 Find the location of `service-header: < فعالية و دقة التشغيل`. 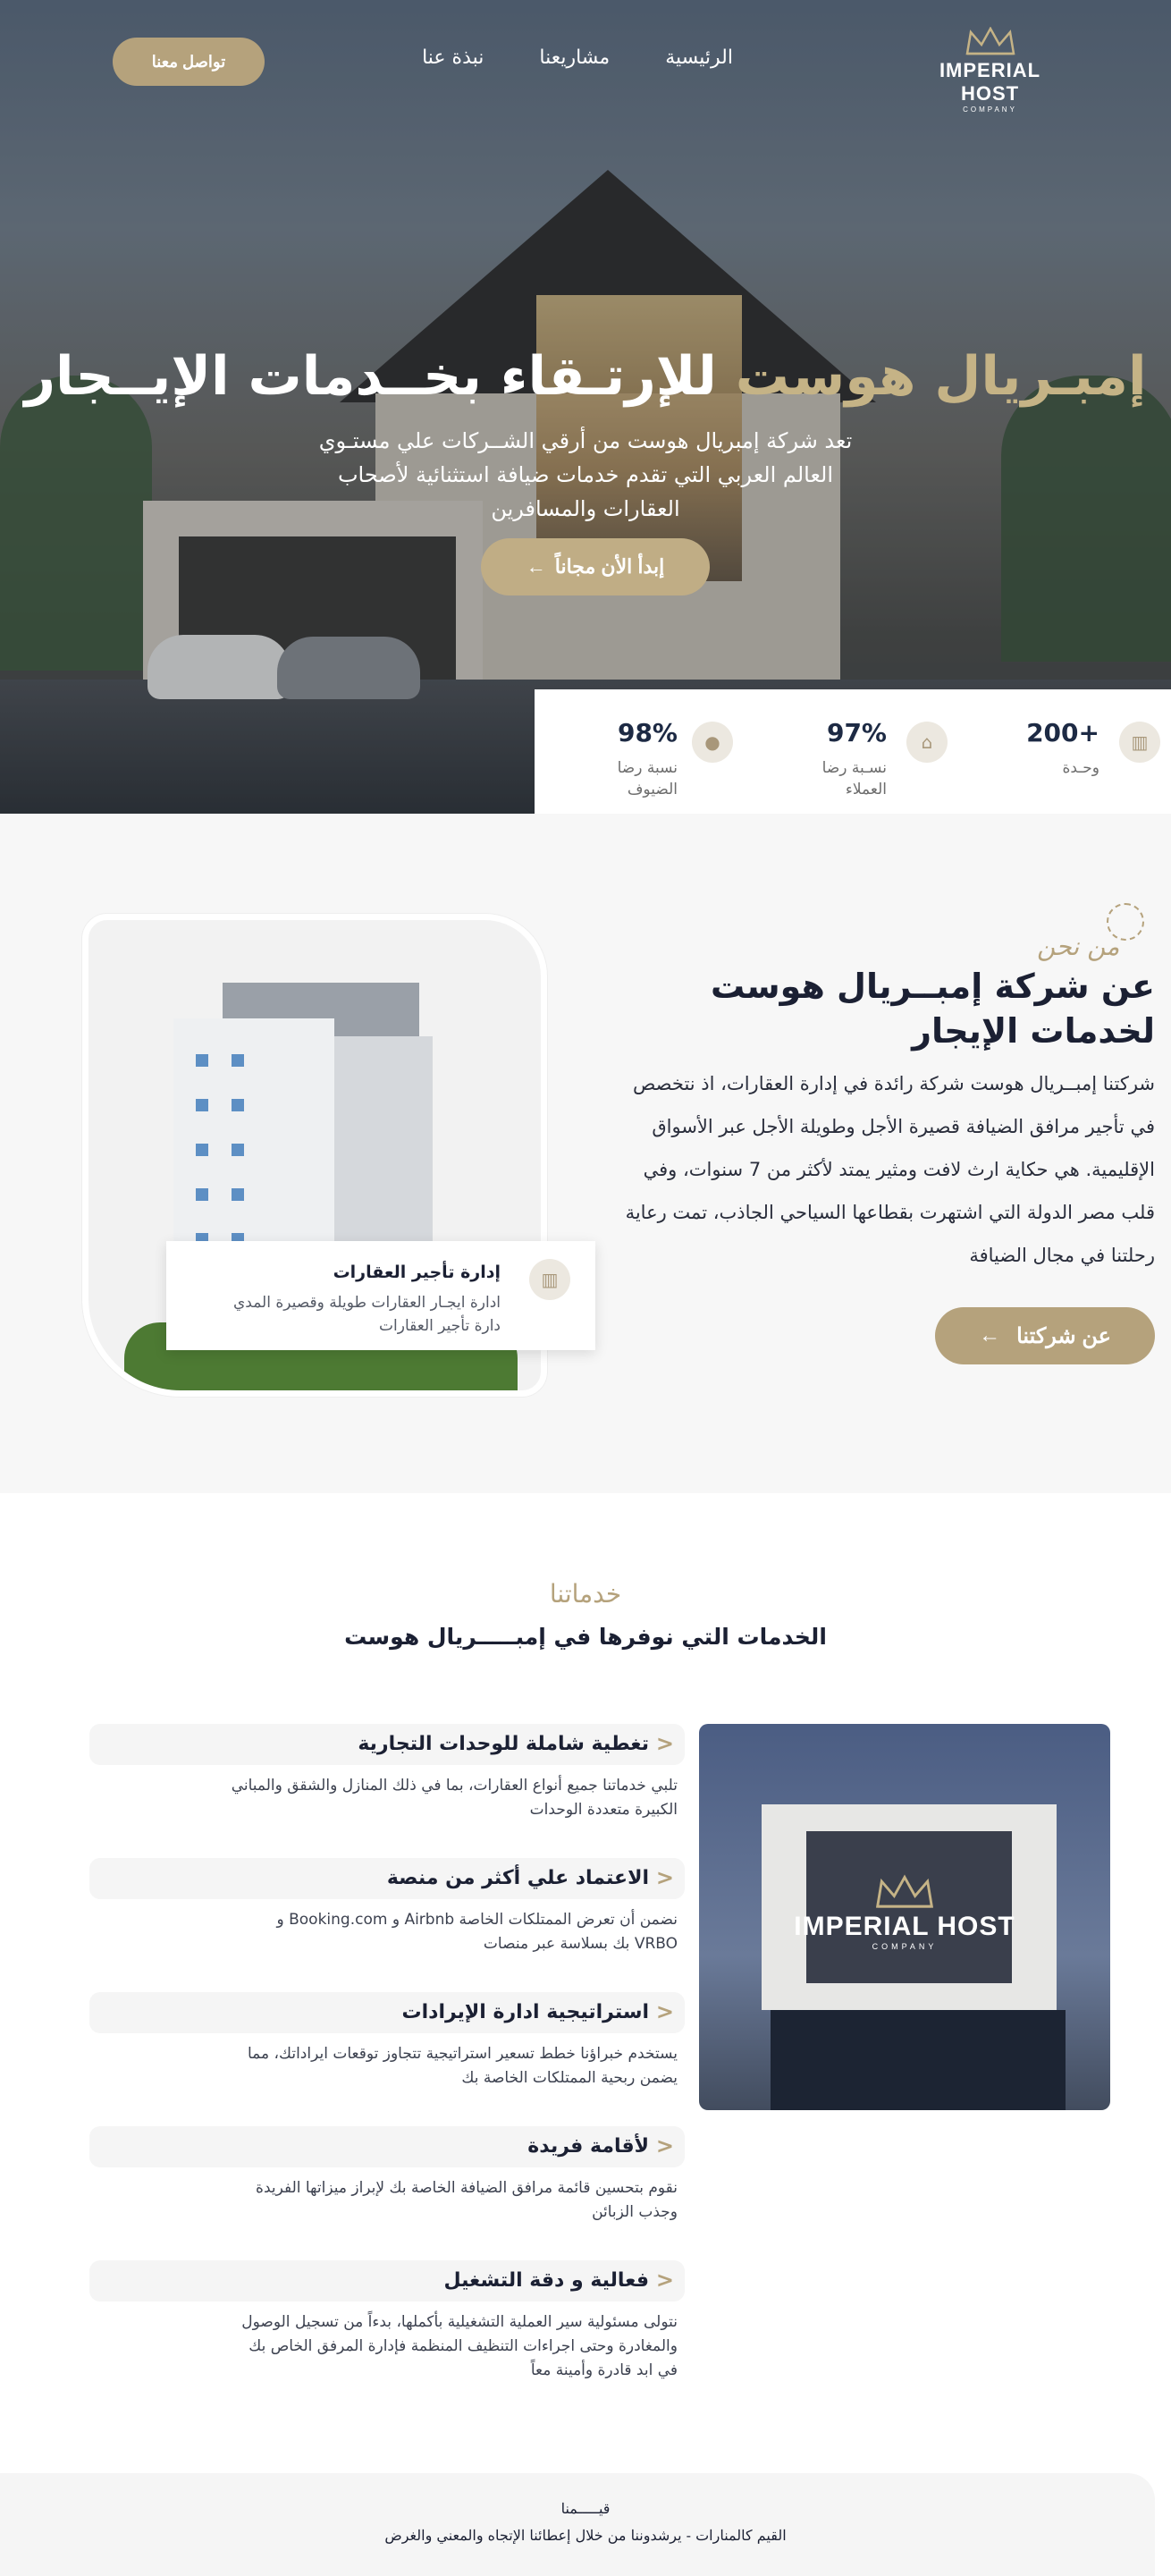

service-header: < فعالية و دقة التشغيل is located at coordinates (387, 2281).